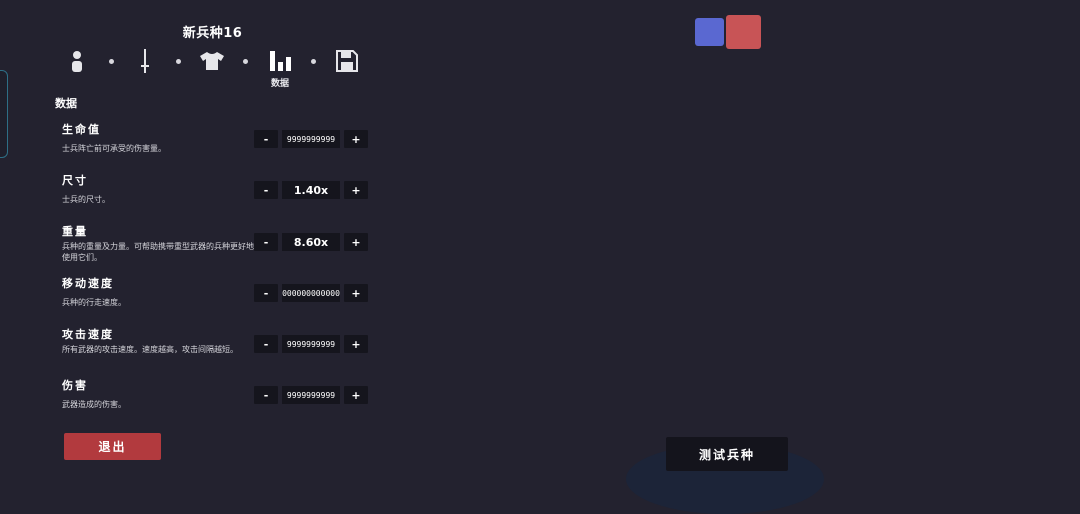 This screenshot has width=1080, height=514. I want to click on stat-name: 尺寸, so click(75, 180).